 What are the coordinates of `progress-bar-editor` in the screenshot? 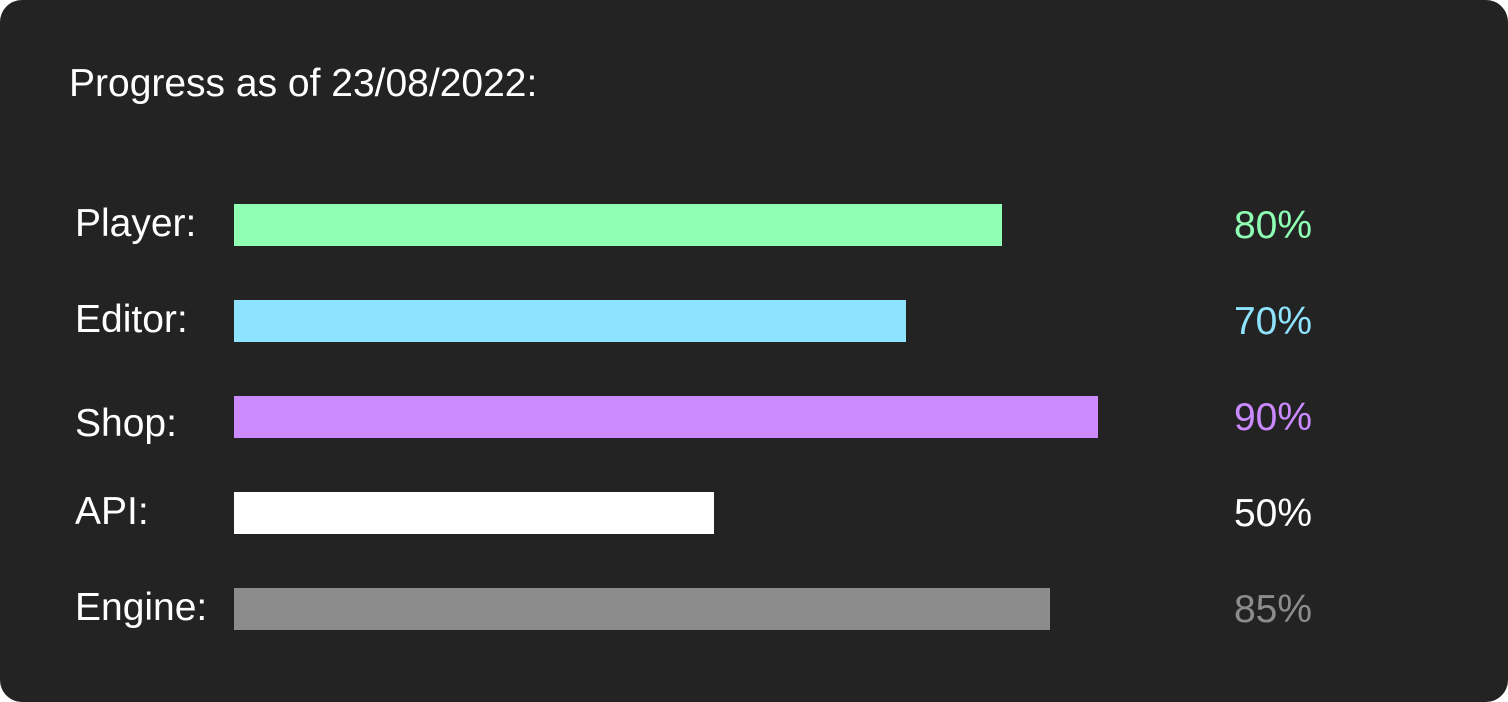 It's located at (570, 321).